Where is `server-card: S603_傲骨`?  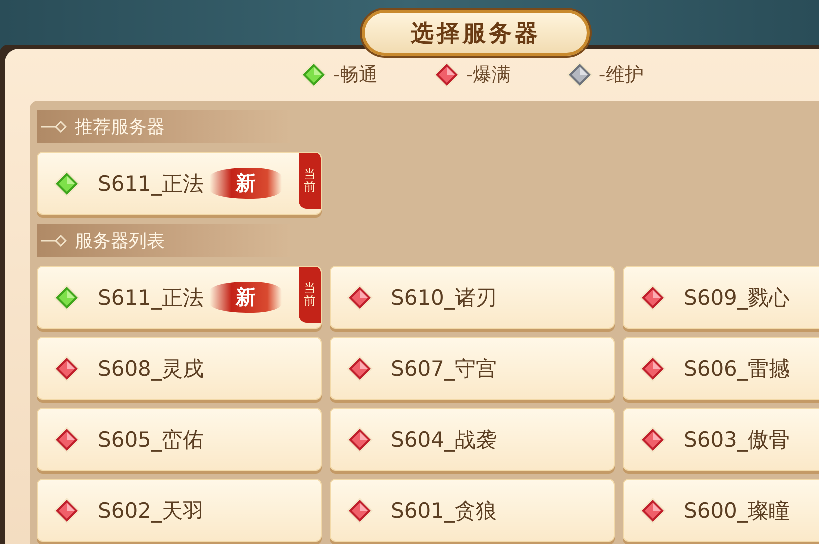 server-card: S603_傲骨 is located at coordinates (721, 439).